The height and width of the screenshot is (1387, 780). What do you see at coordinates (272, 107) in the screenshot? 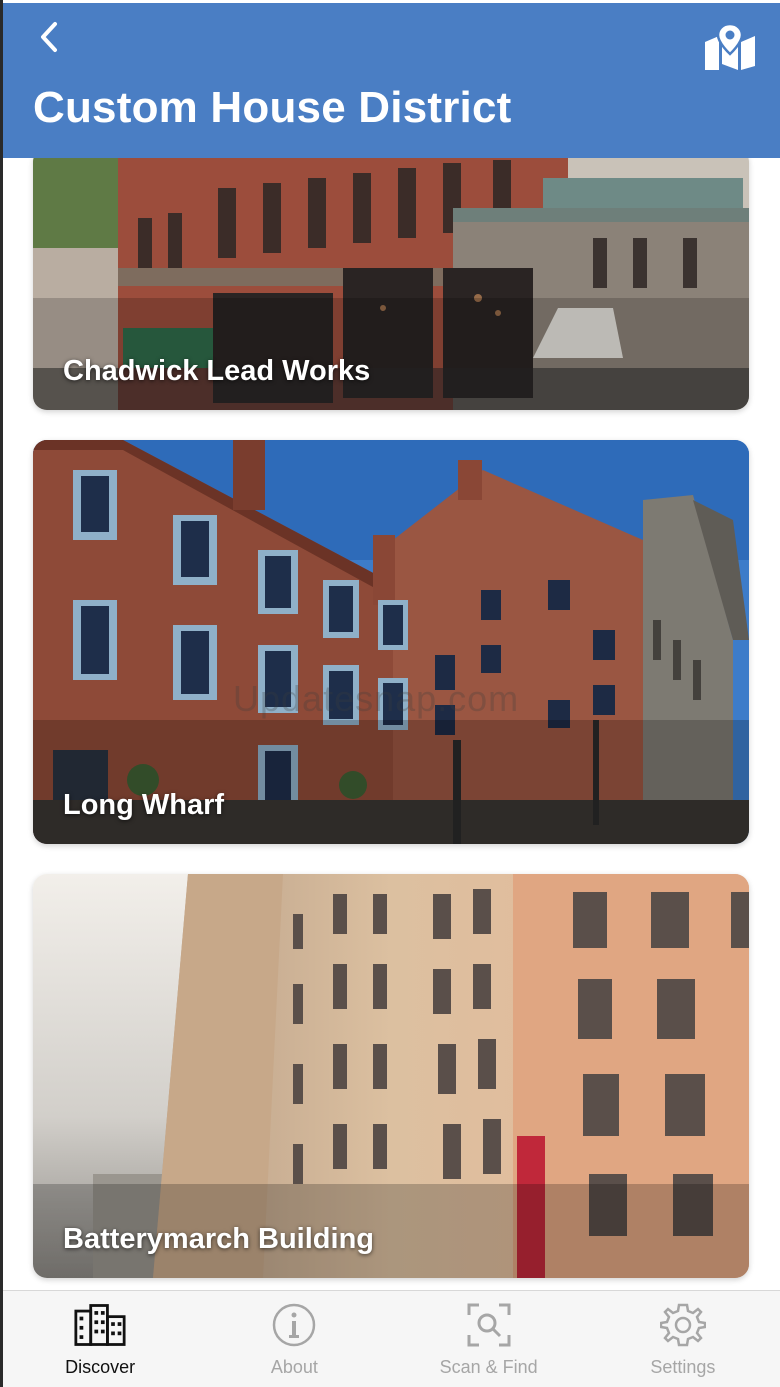
I see `page-title: Custom House District` at bounding box center [272, 107].